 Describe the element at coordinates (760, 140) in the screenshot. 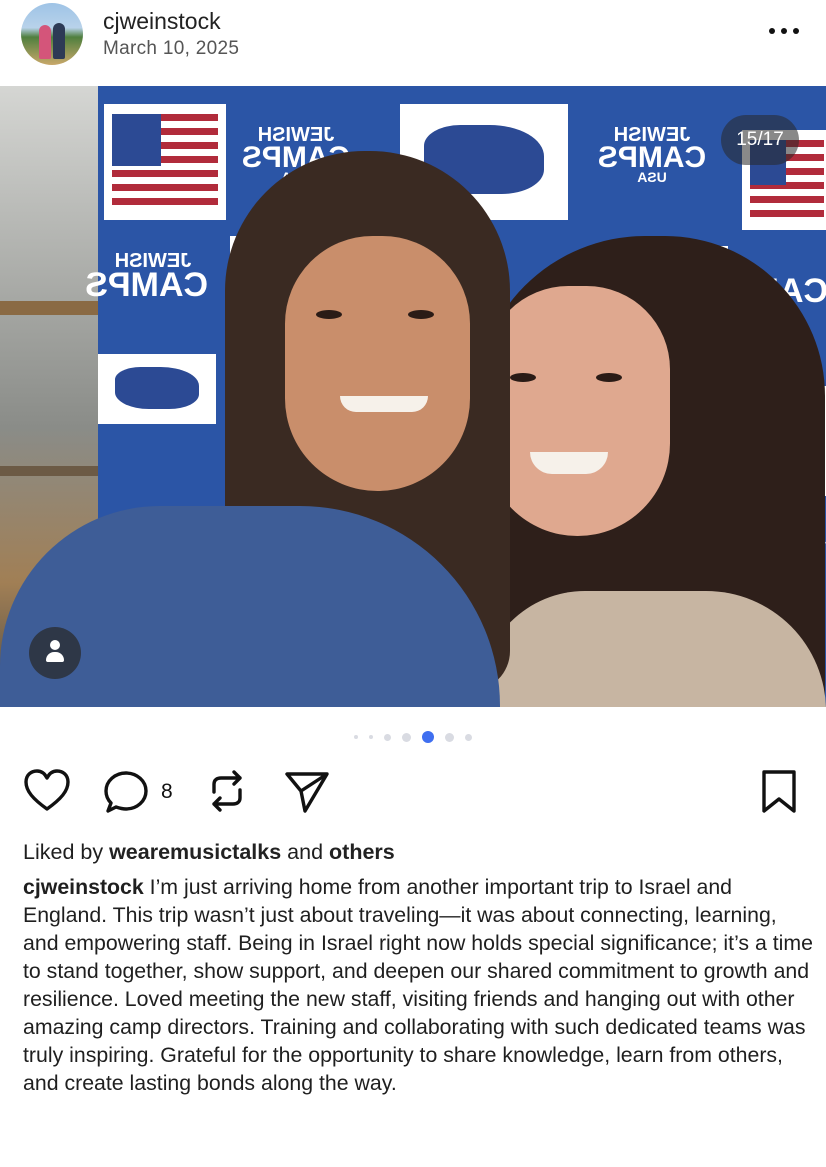

I see `image-counter: 15/17` at that location.